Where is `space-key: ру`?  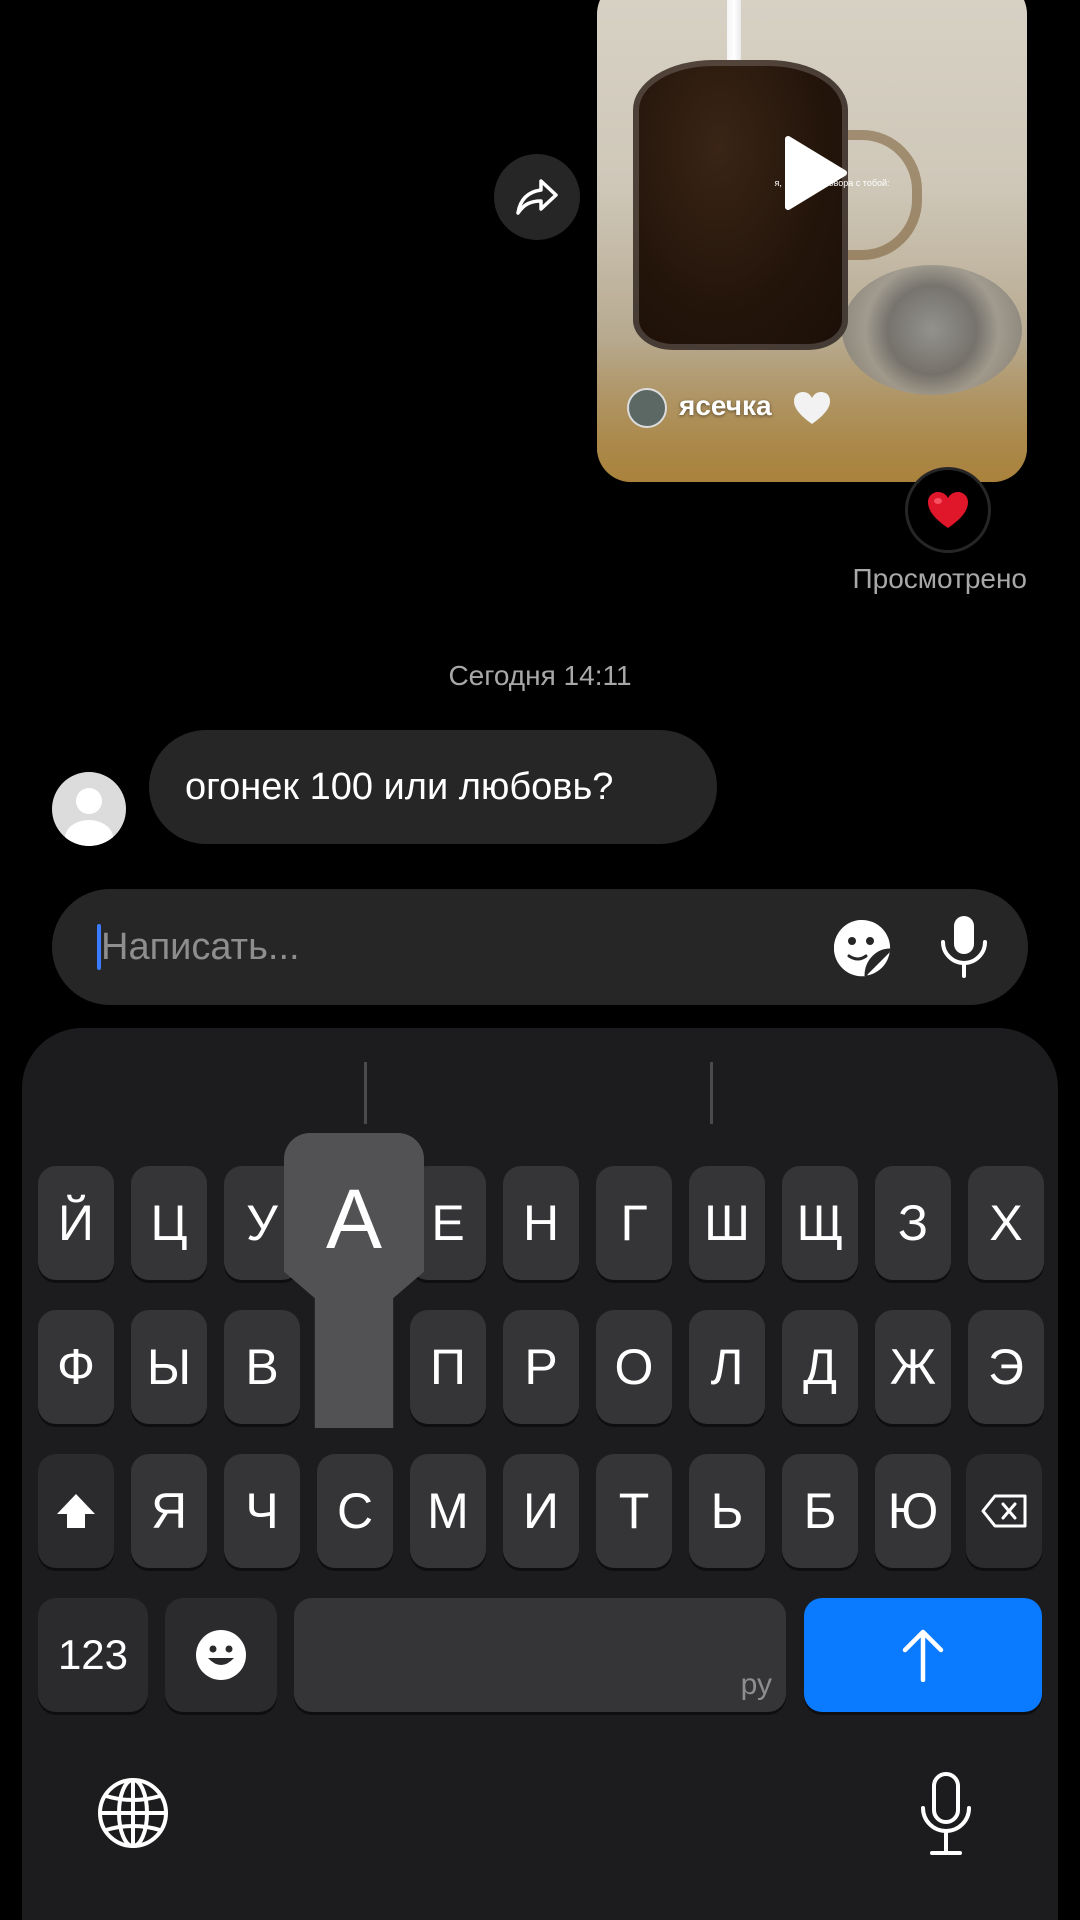 space-key: ру is located at coordinates (540, 1655).